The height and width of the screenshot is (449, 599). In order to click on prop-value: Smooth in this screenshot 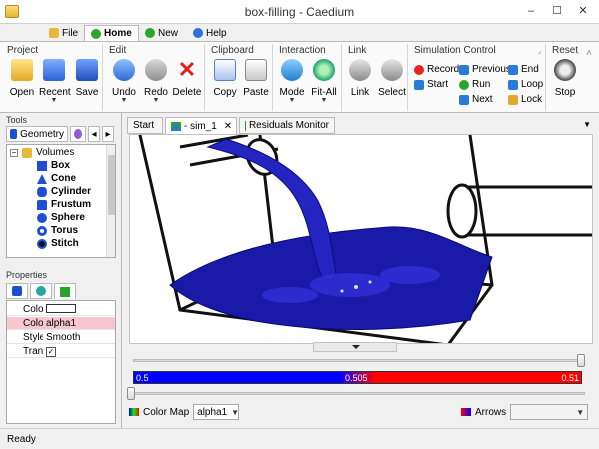, I will do `click(79, 337)`.